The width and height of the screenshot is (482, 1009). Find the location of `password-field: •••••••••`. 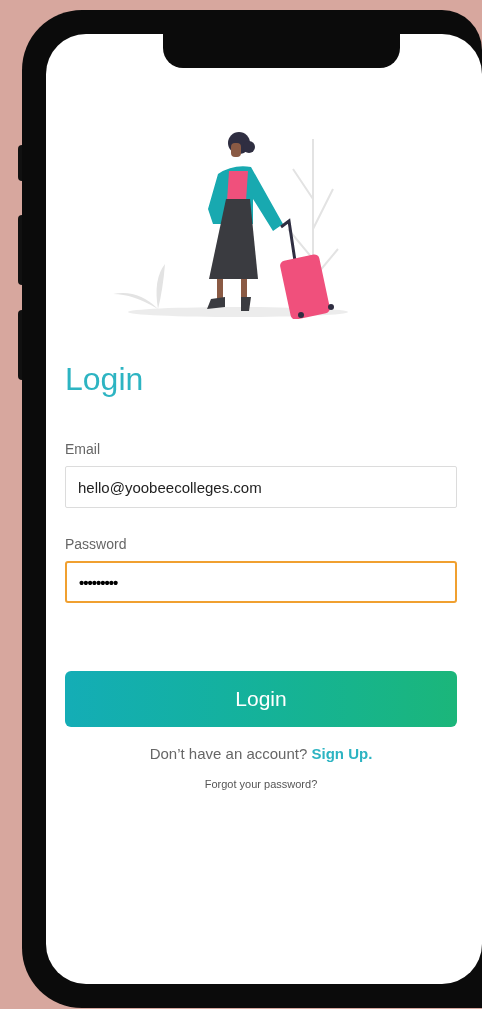

password-field: ••••••••• is located at coordinates (261, 582).